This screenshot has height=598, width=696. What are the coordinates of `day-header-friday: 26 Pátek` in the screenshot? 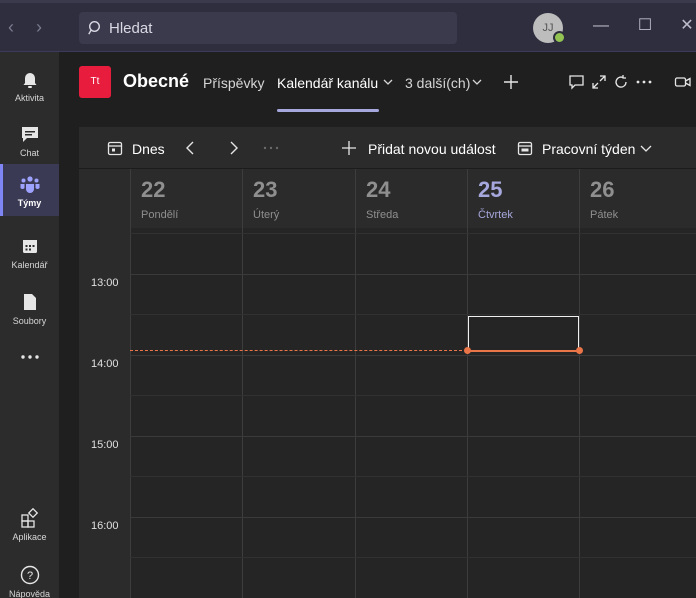 It's located at (637, 198).